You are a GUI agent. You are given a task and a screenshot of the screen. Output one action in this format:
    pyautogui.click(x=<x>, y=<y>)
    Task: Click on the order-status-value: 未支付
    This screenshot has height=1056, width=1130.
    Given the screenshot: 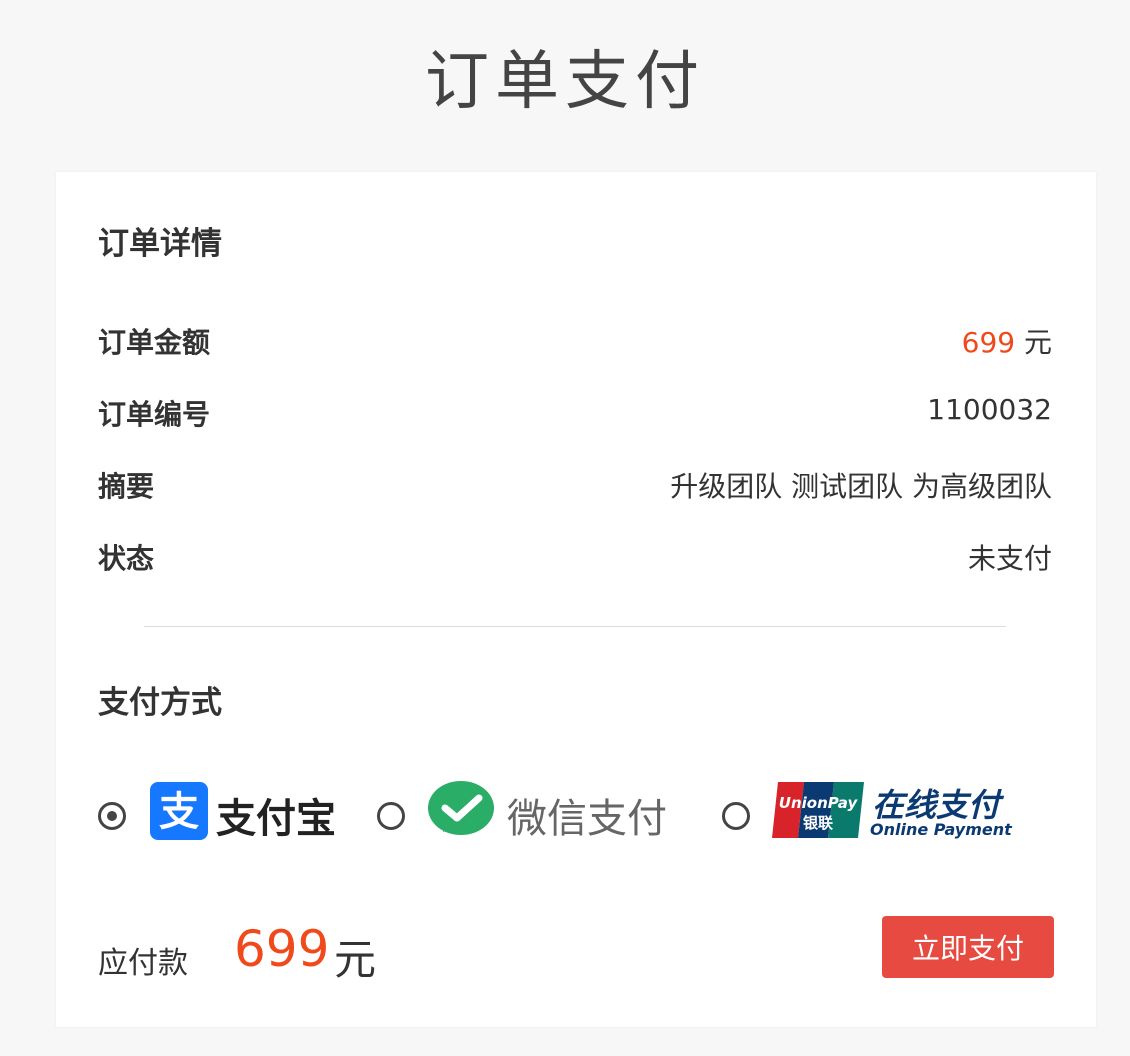 What is the action you would take?
    pyautogui.click(x=1009, y=558)
    